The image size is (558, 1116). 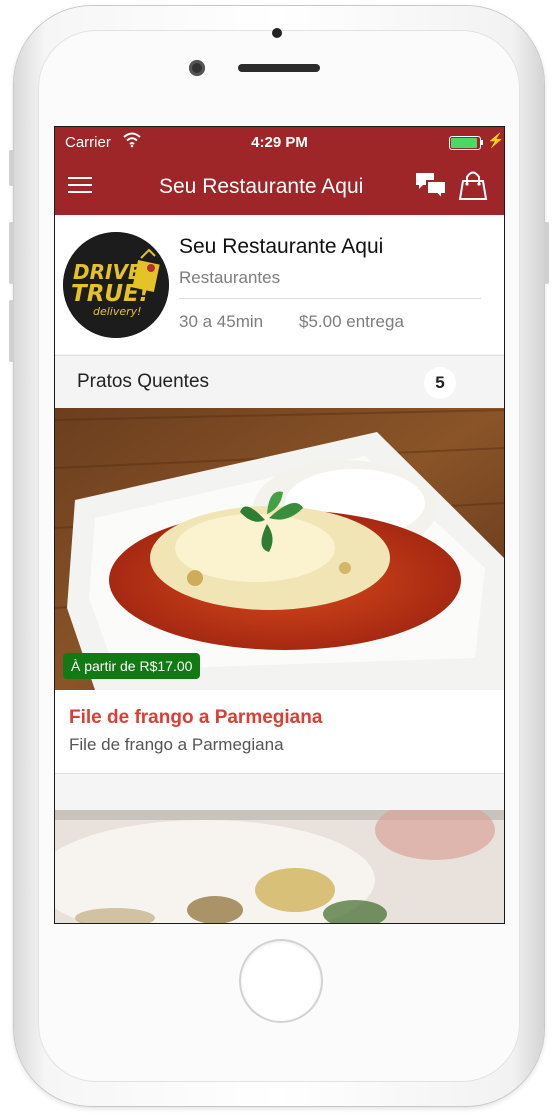 I want to click on item-title: File de frango a Parmegiana, so click(x=196, y=717).